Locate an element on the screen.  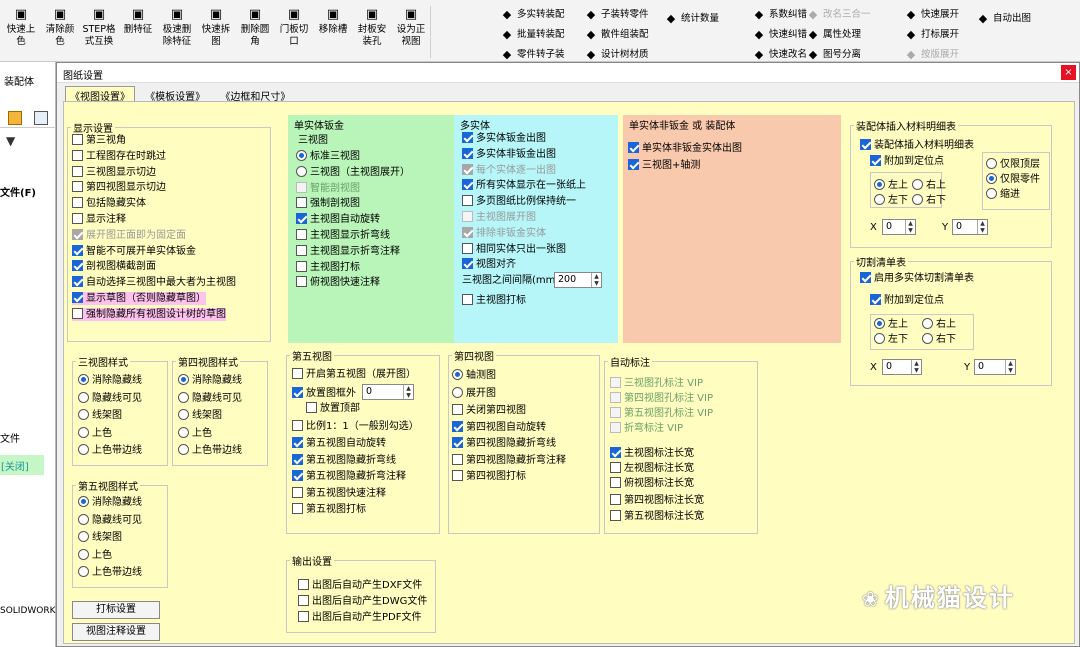
vip-dim-3: 折弯标注 VIP is located at coordinates (646, 428).